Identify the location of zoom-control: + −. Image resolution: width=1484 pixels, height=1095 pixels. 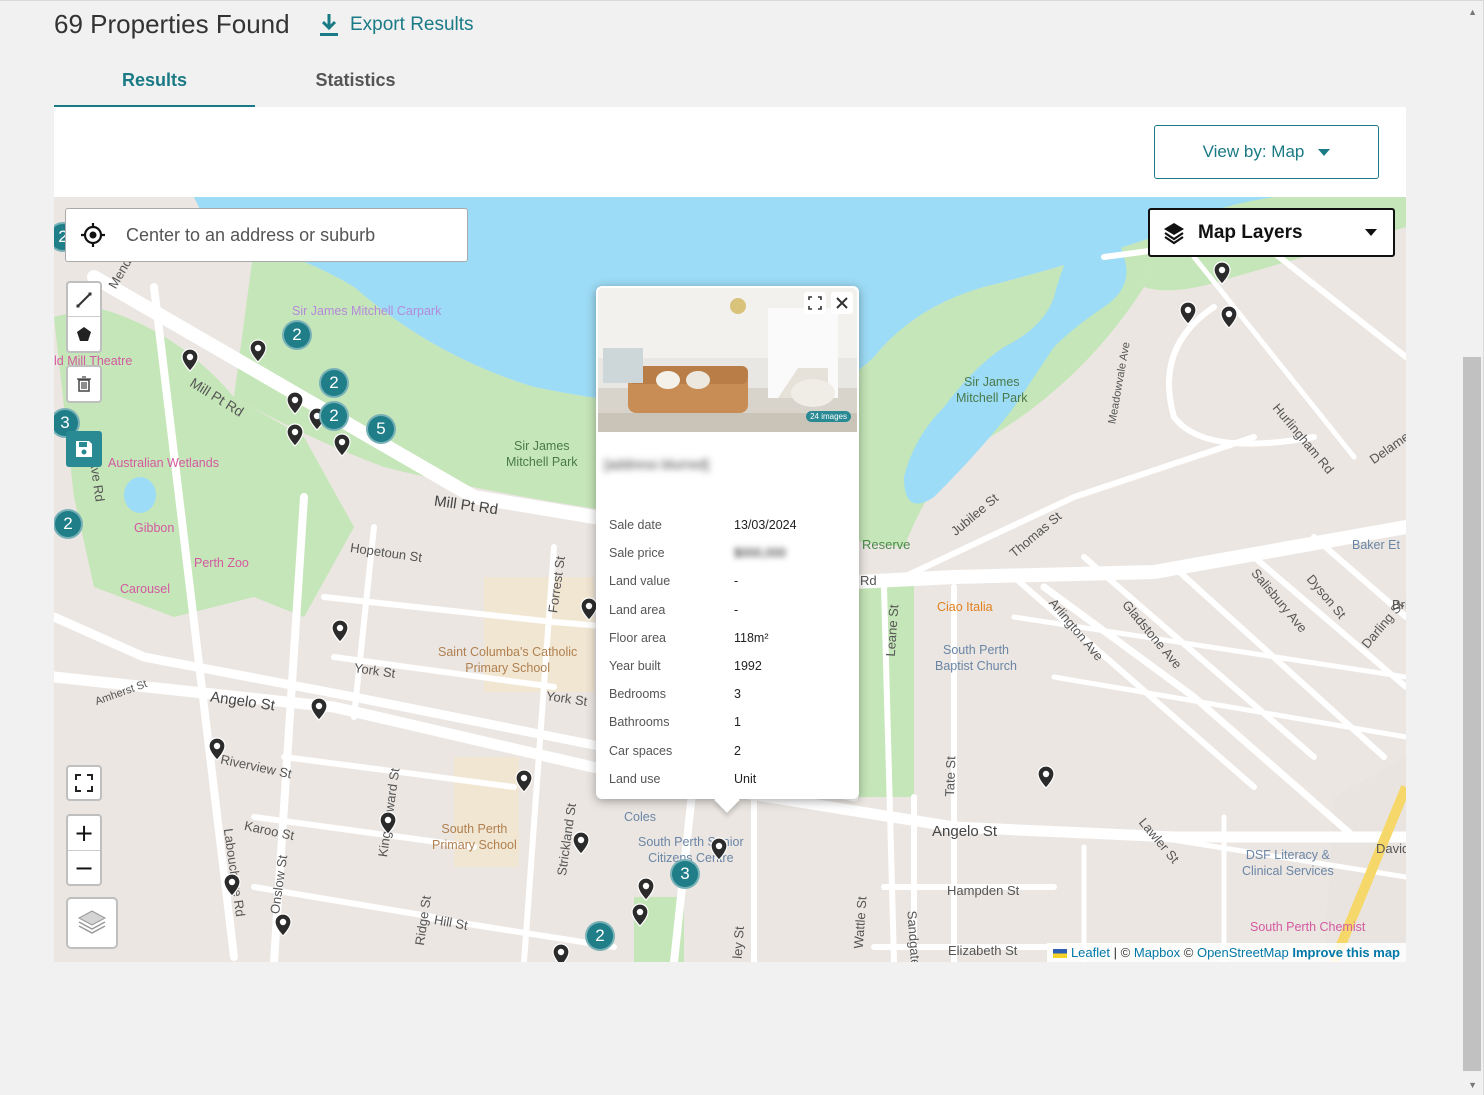
(84, 850).